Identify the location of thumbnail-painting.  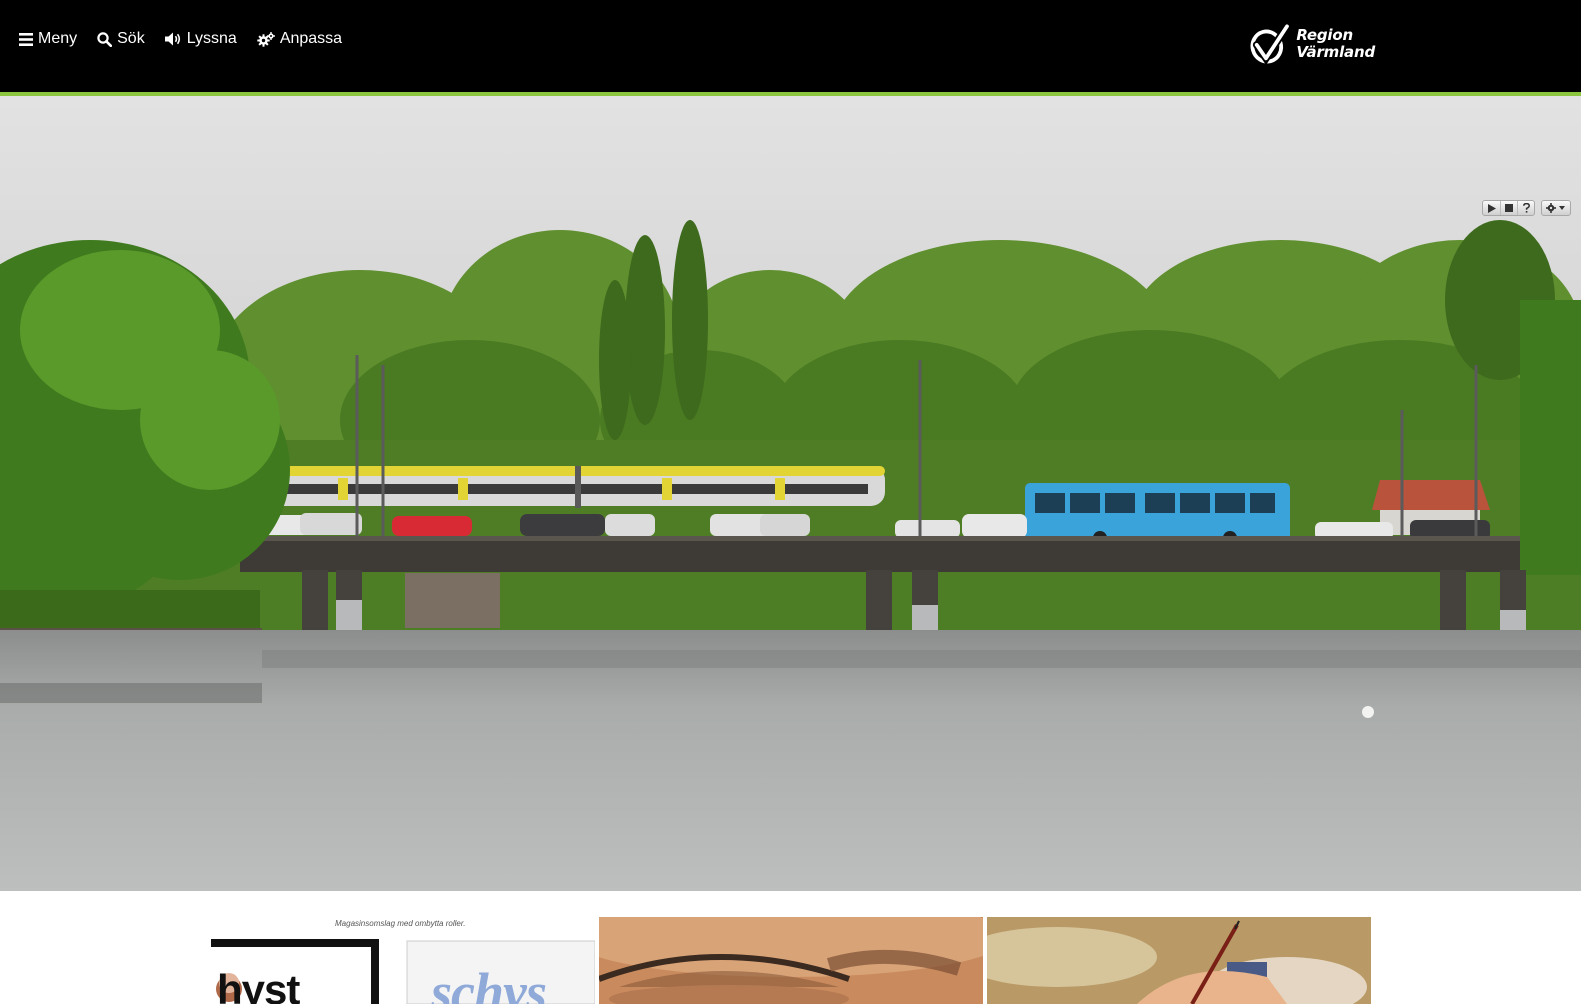
(1179, 960).